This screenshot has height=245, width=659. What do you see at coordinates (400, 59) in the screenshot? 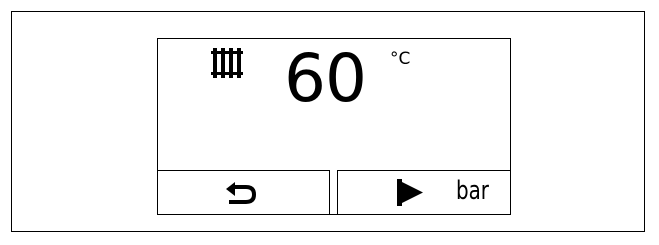
I see `temperature-unit: °C` at bounding box center [400, 59].